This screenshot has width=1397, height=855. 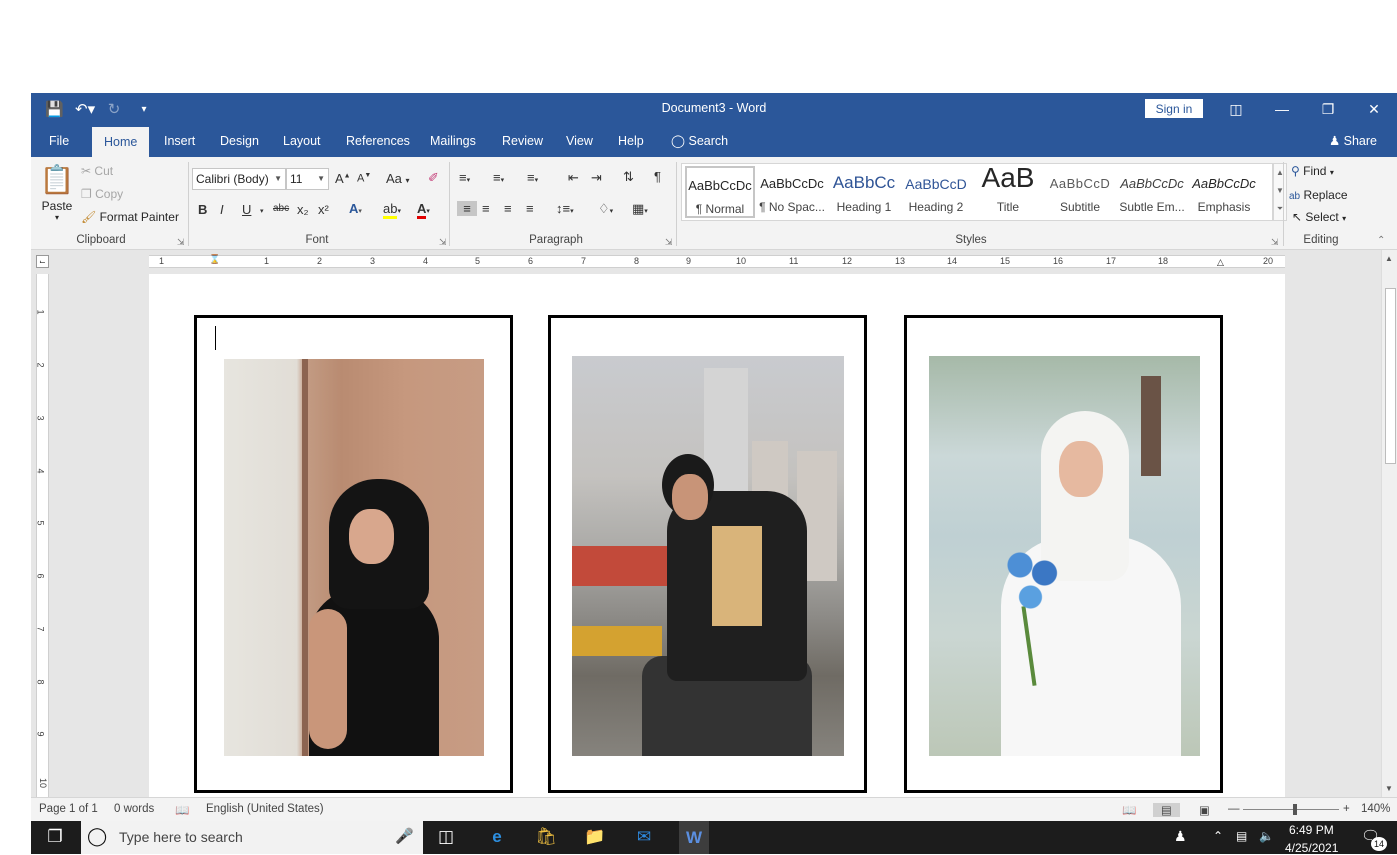 I want to click on clipboard-launcher-icon: ⇲, so click(x=181, y=242).